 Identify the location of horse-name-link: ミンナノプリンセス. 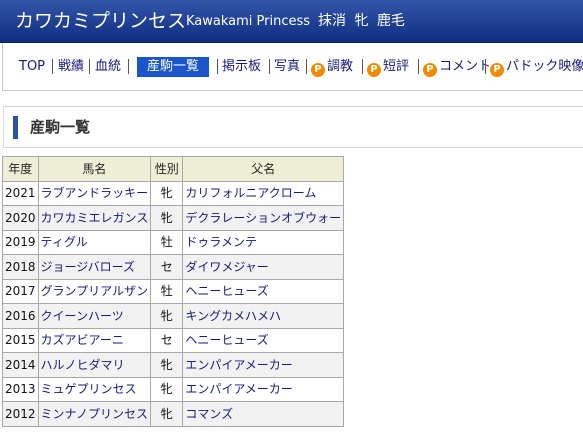
(94, 414).